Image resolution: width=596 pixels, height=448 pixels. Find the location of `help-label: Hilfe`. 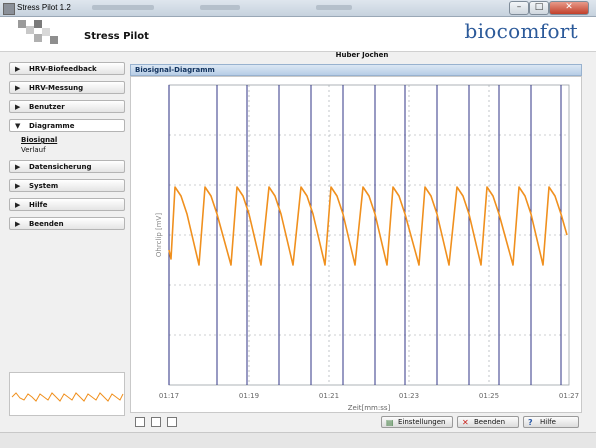

help-label: Hilfe is located at coordinates (548, 422).